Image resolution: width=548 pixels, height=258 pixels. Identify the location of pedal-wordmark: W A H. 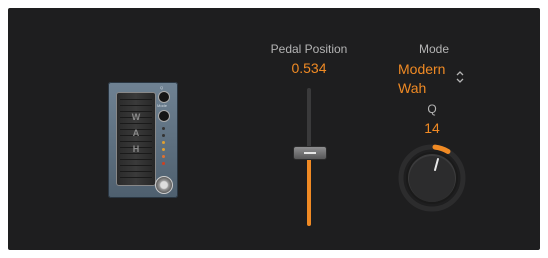
(136, 133).